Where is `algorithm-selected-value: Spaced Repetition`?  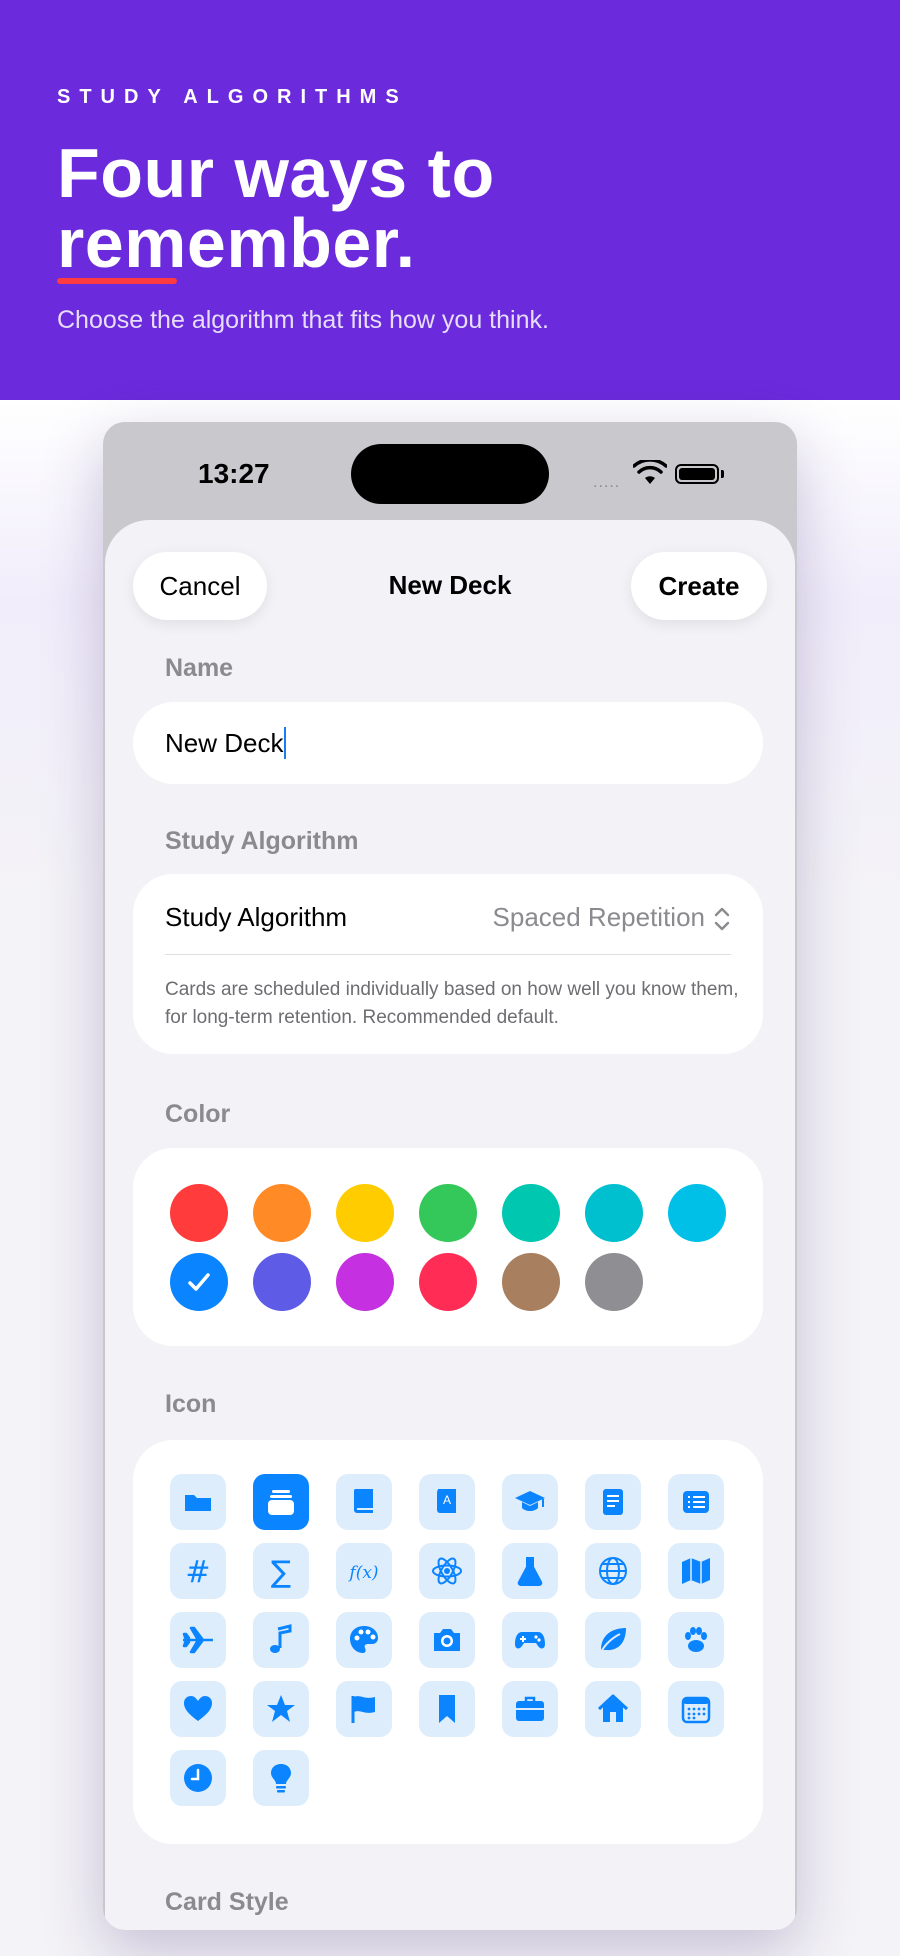
algorithm-selected-value: Spaced Repetition is located at coordinates (598, 917).